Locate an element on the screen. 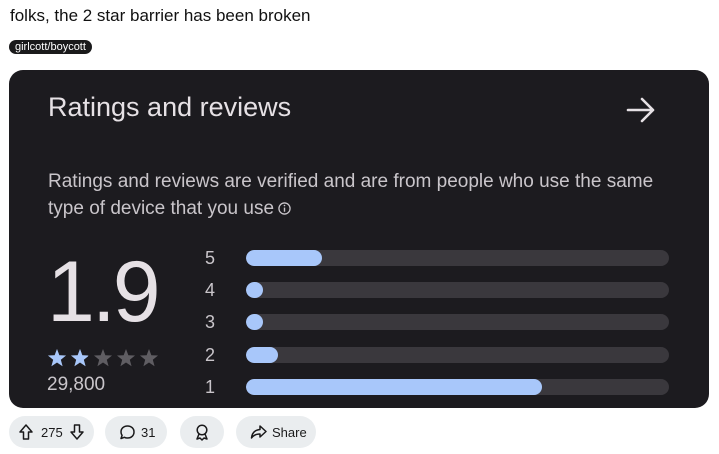 The image size is (719, 454). rating-row-label: 5 is located at coordinates (210, 258).